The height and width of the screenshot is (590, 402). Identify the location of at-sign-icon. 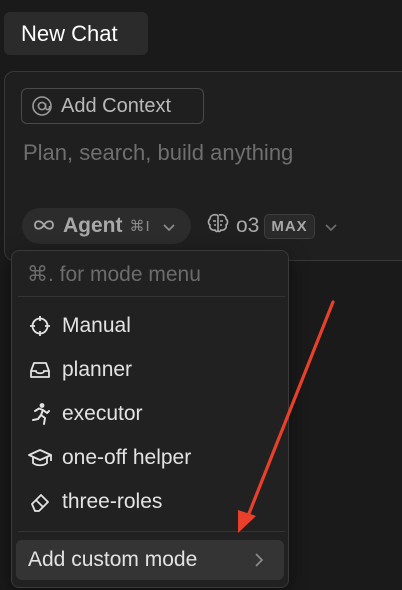
(42, 106).